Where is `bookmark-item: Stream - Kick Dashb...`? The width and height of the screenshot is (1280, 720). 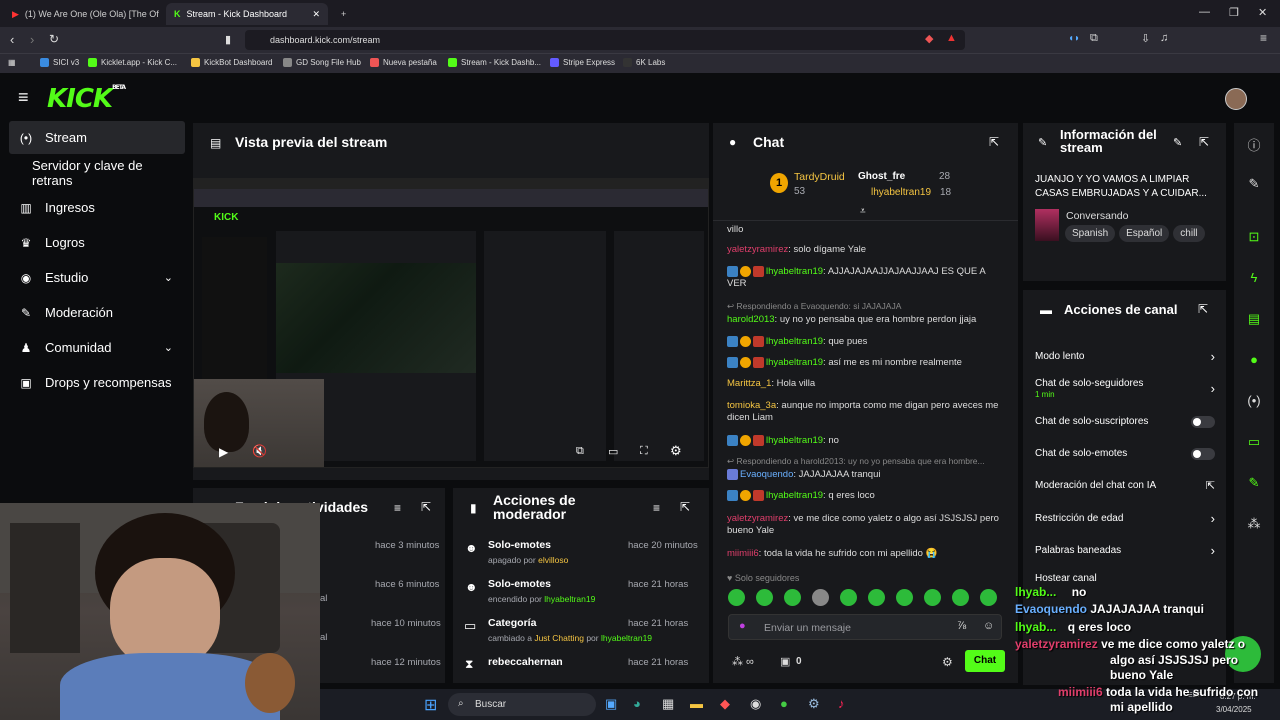
bookmark-item: Stream - Kick Dashb... is located at coordinates (494, 62).